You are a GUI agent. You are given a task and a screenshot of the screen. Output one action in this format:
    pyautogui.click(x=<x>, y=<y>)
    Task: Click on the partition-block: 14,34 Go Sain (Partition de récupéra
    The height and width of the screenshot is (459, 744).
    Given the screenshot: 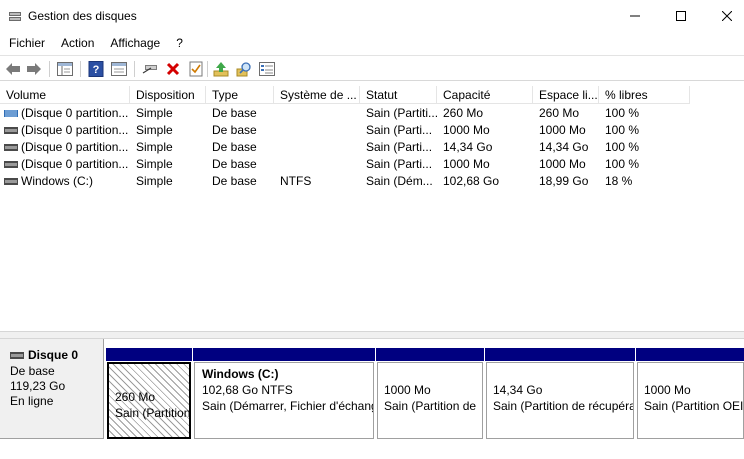 What is the action you would take?
    pyautogui.click(x=560, y=393)
    